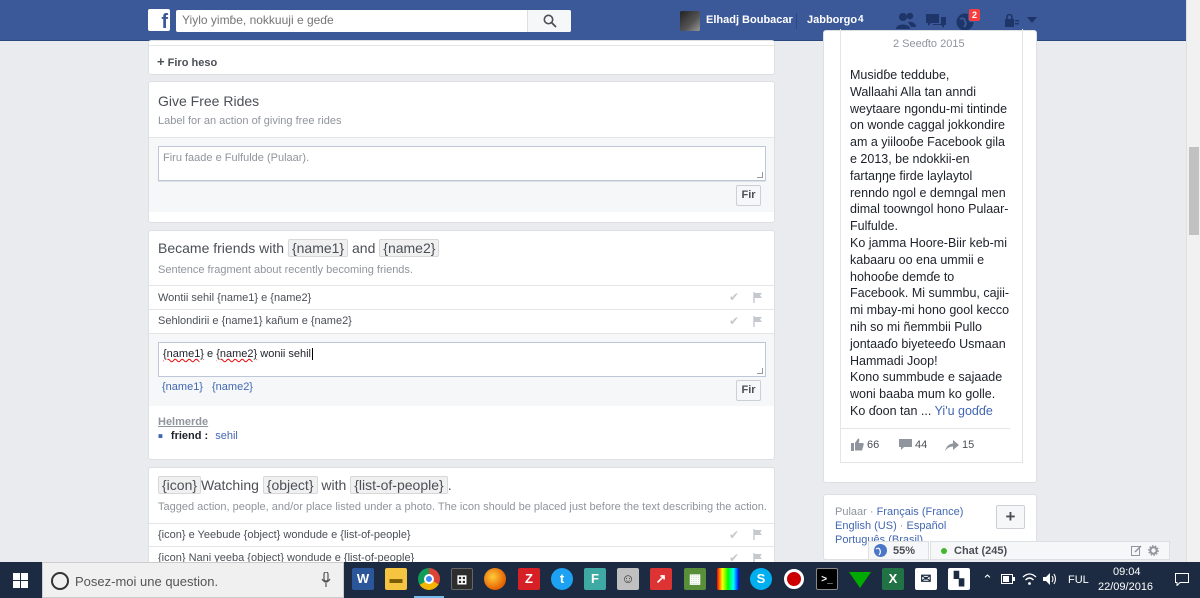  What do you see at coordinates (1125, 587) in the screenshot?
I see `clock-date: 22/09/2016` at bounding box center [1125, 587].